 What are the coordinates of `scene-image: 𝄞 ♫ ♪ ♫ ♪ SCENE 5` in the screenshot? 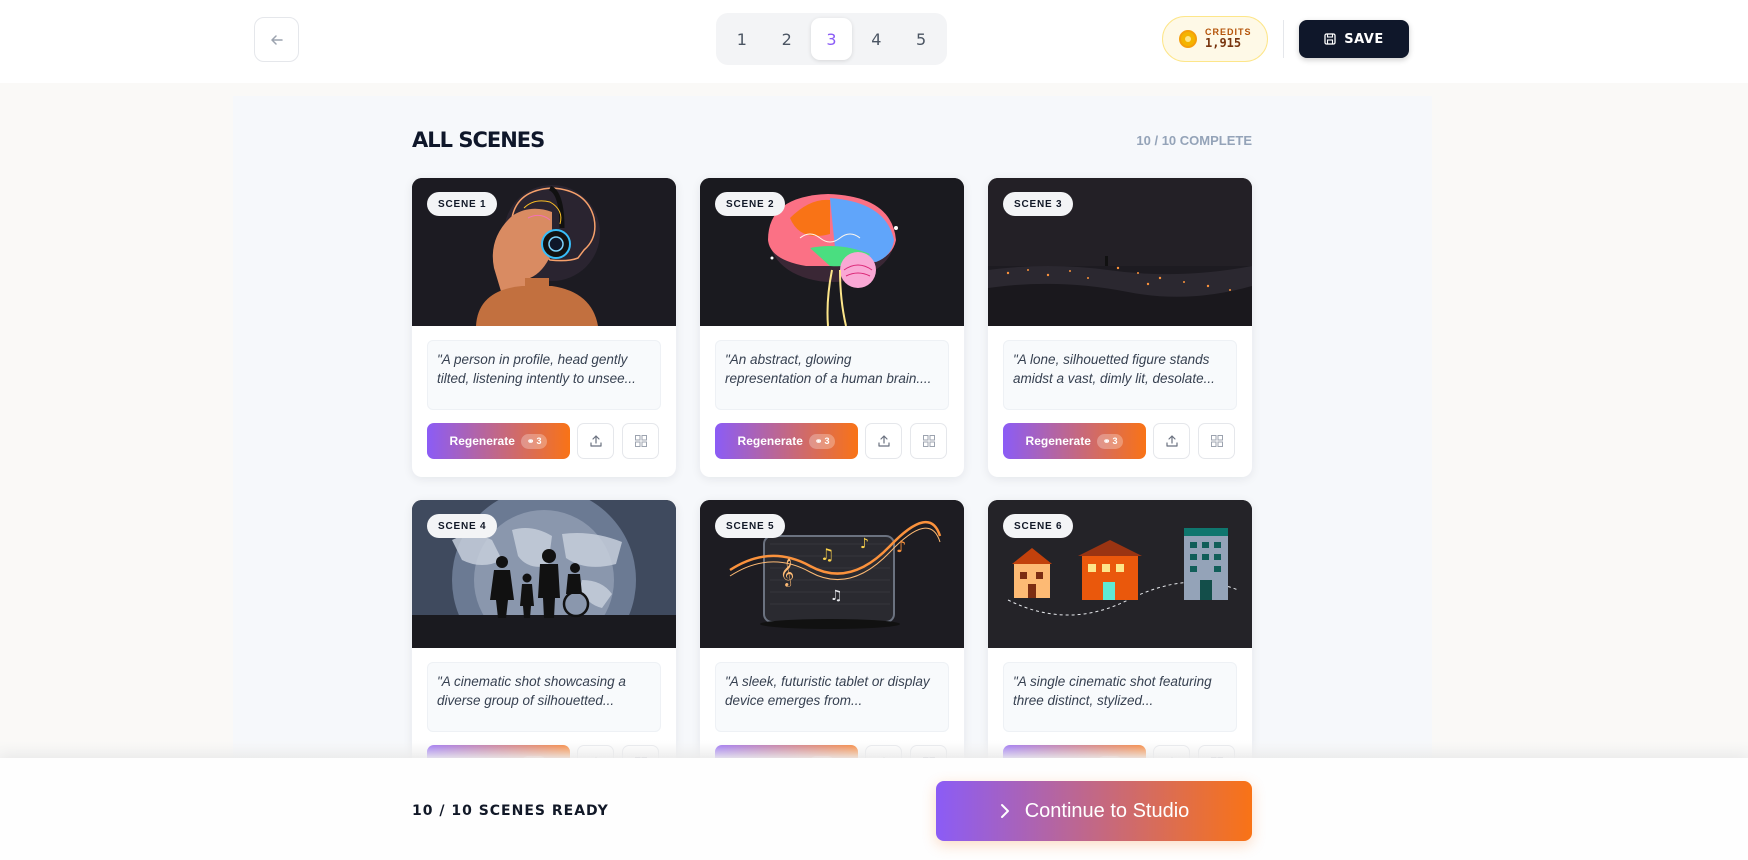 It's located at (832, 574).